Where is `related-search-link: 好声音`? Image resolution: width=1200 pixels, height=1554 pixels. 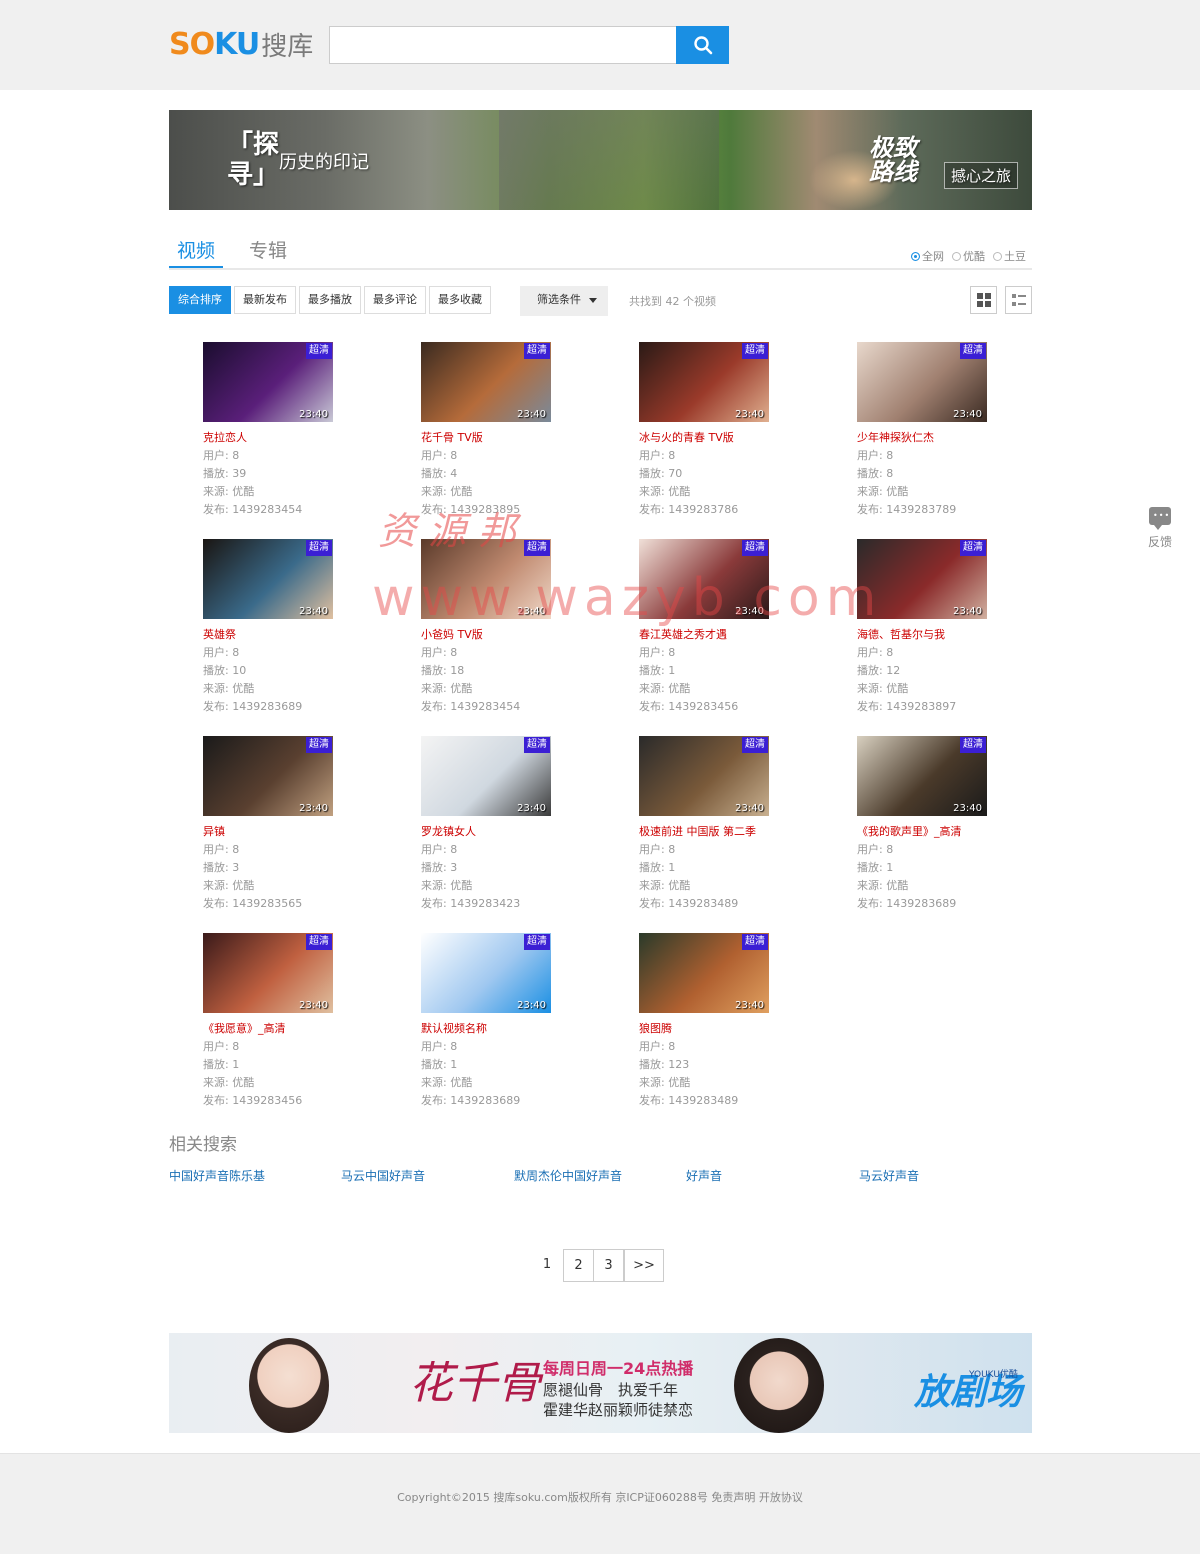 related-search-link: 好声音 is located at coordinates (704, 1175).